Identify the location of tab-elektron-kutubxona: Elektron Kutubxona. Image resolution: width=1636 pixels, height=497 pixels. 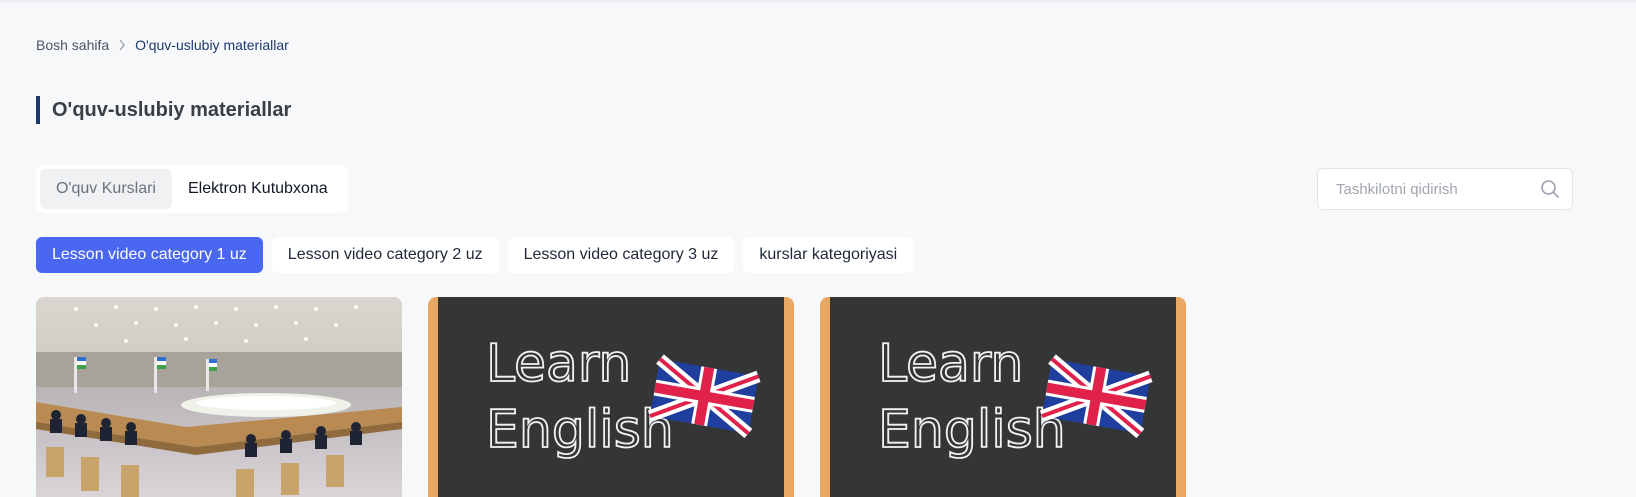
(258, 189).